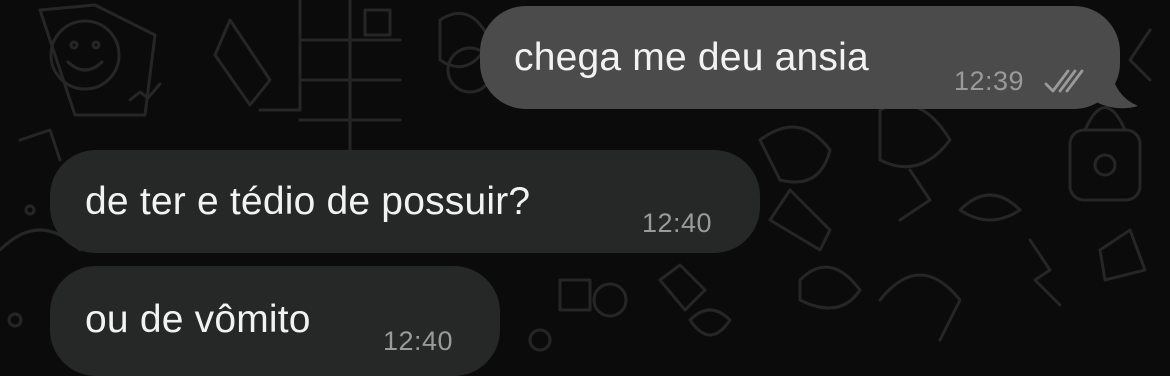 The width and height of the screenshot is (1170, 376). What do you see at coordinates (308, 201) in the screenshot?
I see `message-text: de ter e tédio de possuir?` at bounding box center [308, 201].